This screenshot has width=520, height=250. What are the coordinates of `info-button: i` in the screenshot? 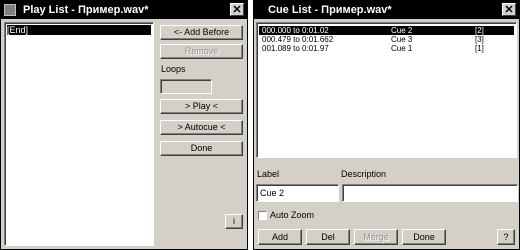 It's located at (234, 221).